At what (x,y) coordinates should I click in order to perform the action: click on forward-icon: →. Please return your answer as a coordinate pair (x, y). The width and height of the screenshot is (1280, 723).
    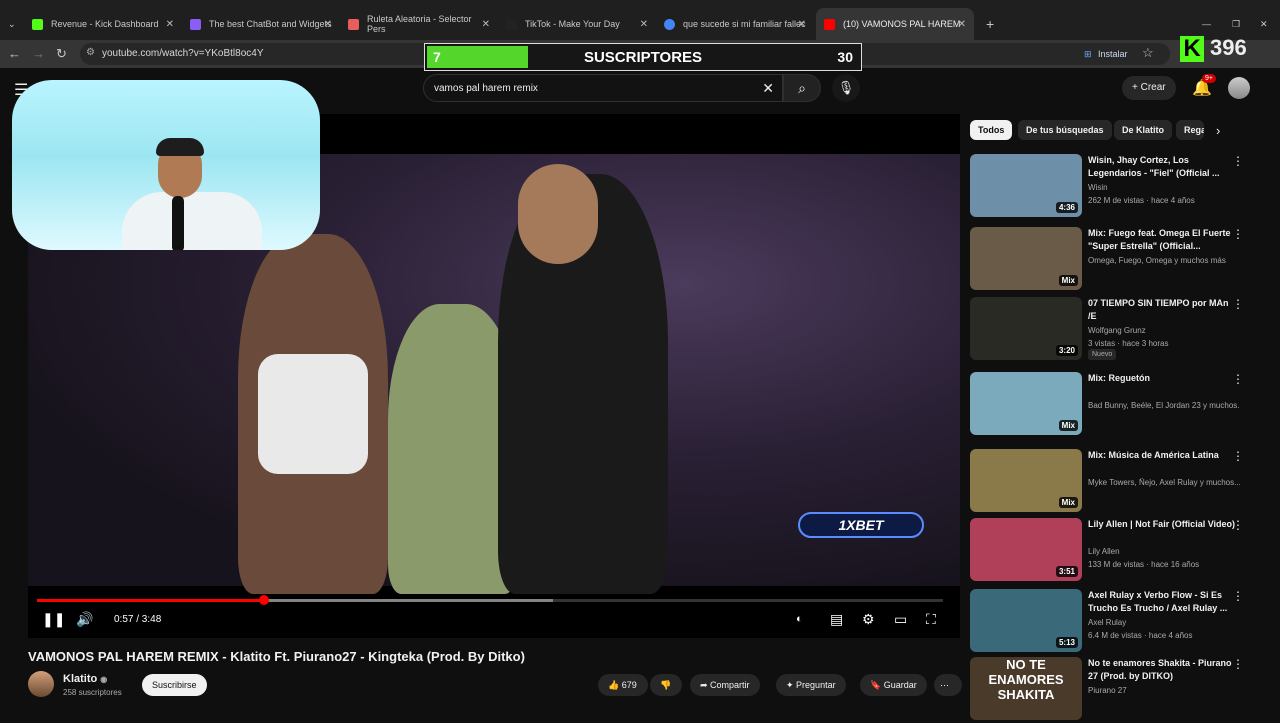
    Looking at the image, I should click on (38, 53).